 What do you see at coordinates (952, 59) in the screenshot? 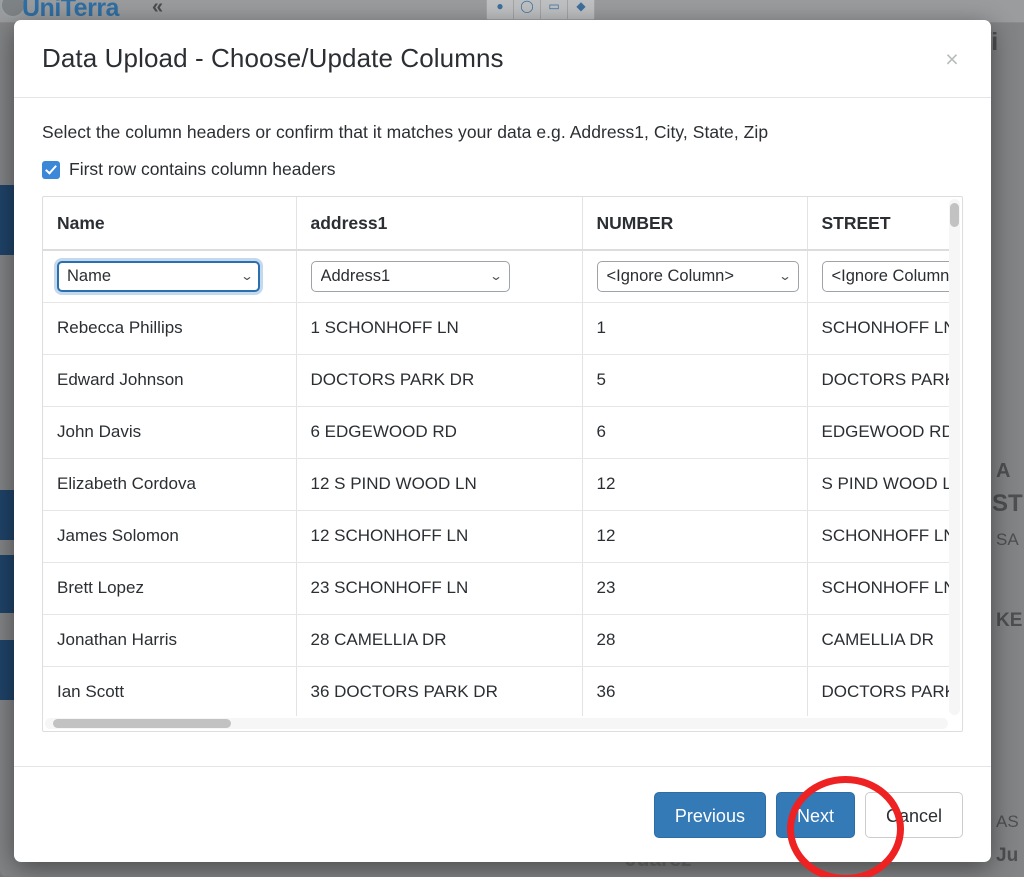
I see `close-icon: ×` at bounding box center [952, 59].